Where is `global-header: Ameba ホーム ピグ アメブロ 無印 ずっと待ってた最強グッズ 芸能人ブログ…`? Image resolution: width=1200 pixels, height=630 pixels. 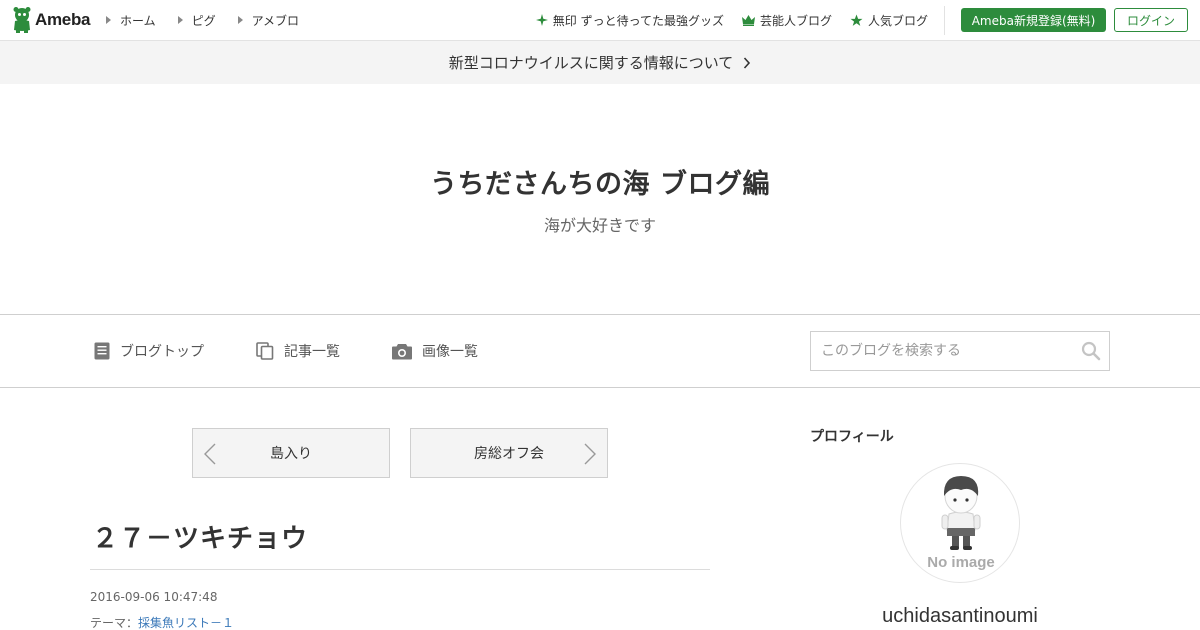 global-header: Ameba ホーム ピグ アメブロ 無印 ずっと待ってた最強グッズ 芸能人ブログ… is located at coordinates (600, 20).